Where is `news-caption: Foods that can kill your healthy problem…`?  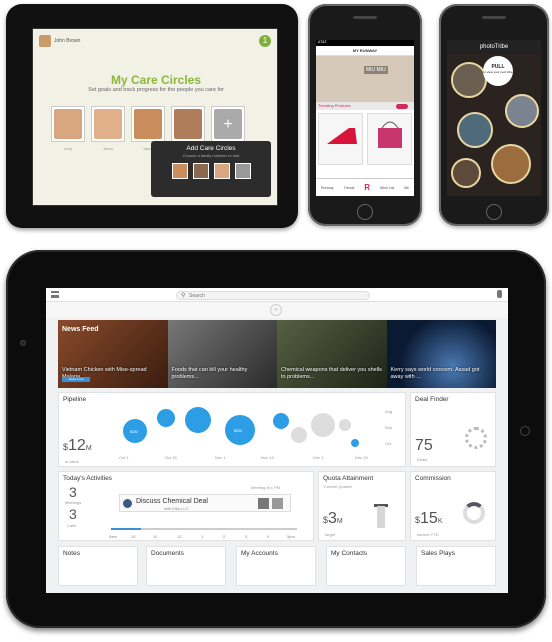 news-caption: Foods that can kill your healthy problem… is located at coordinates (209, 373).